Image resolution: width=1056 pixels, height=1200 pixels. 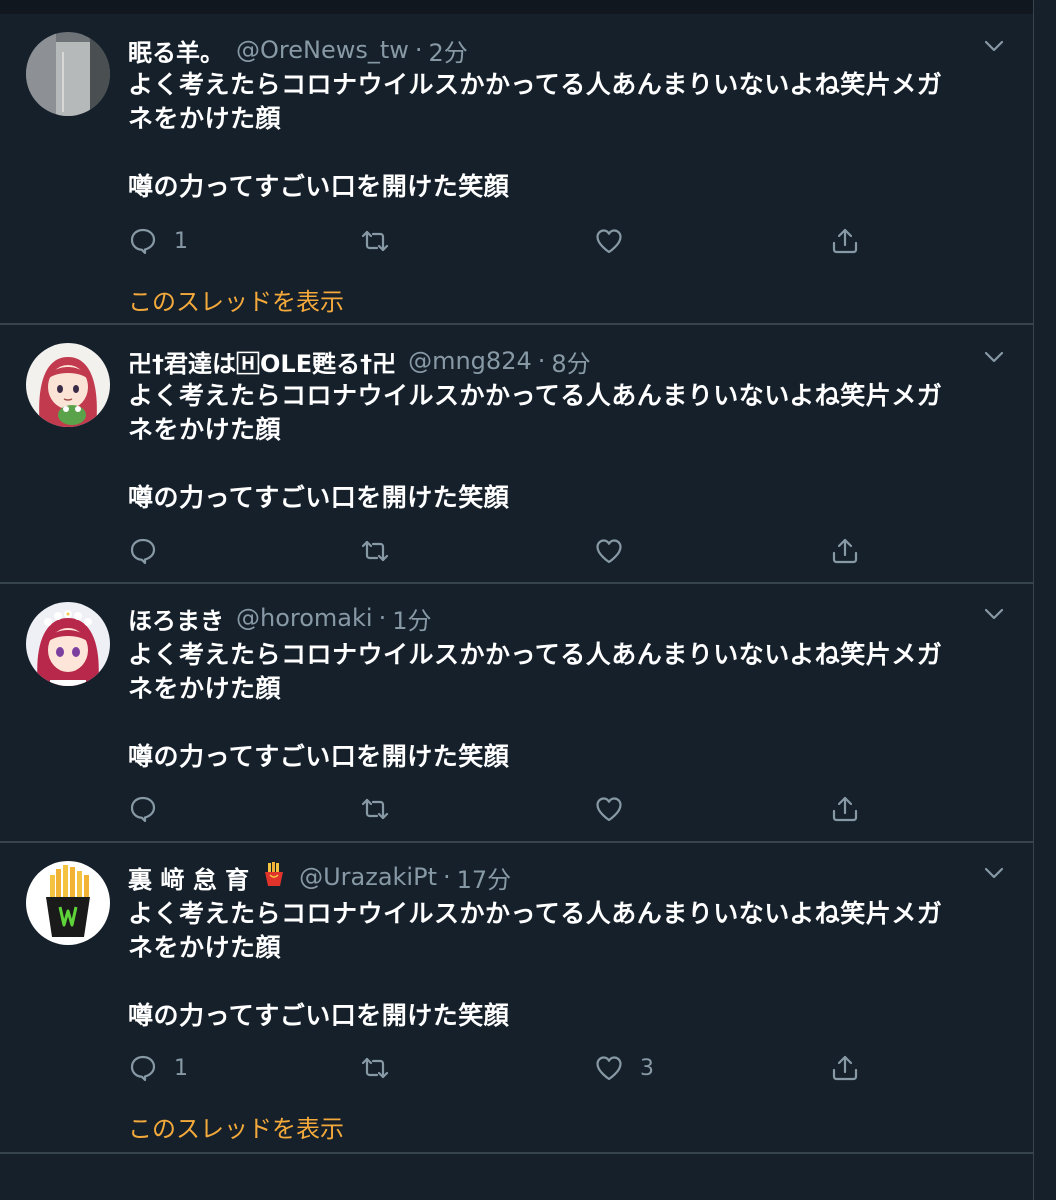 What do you see at coordinates (624, 1068) in the screenshot?
I see `like-button: 3` at bounding box center [624, 1068].